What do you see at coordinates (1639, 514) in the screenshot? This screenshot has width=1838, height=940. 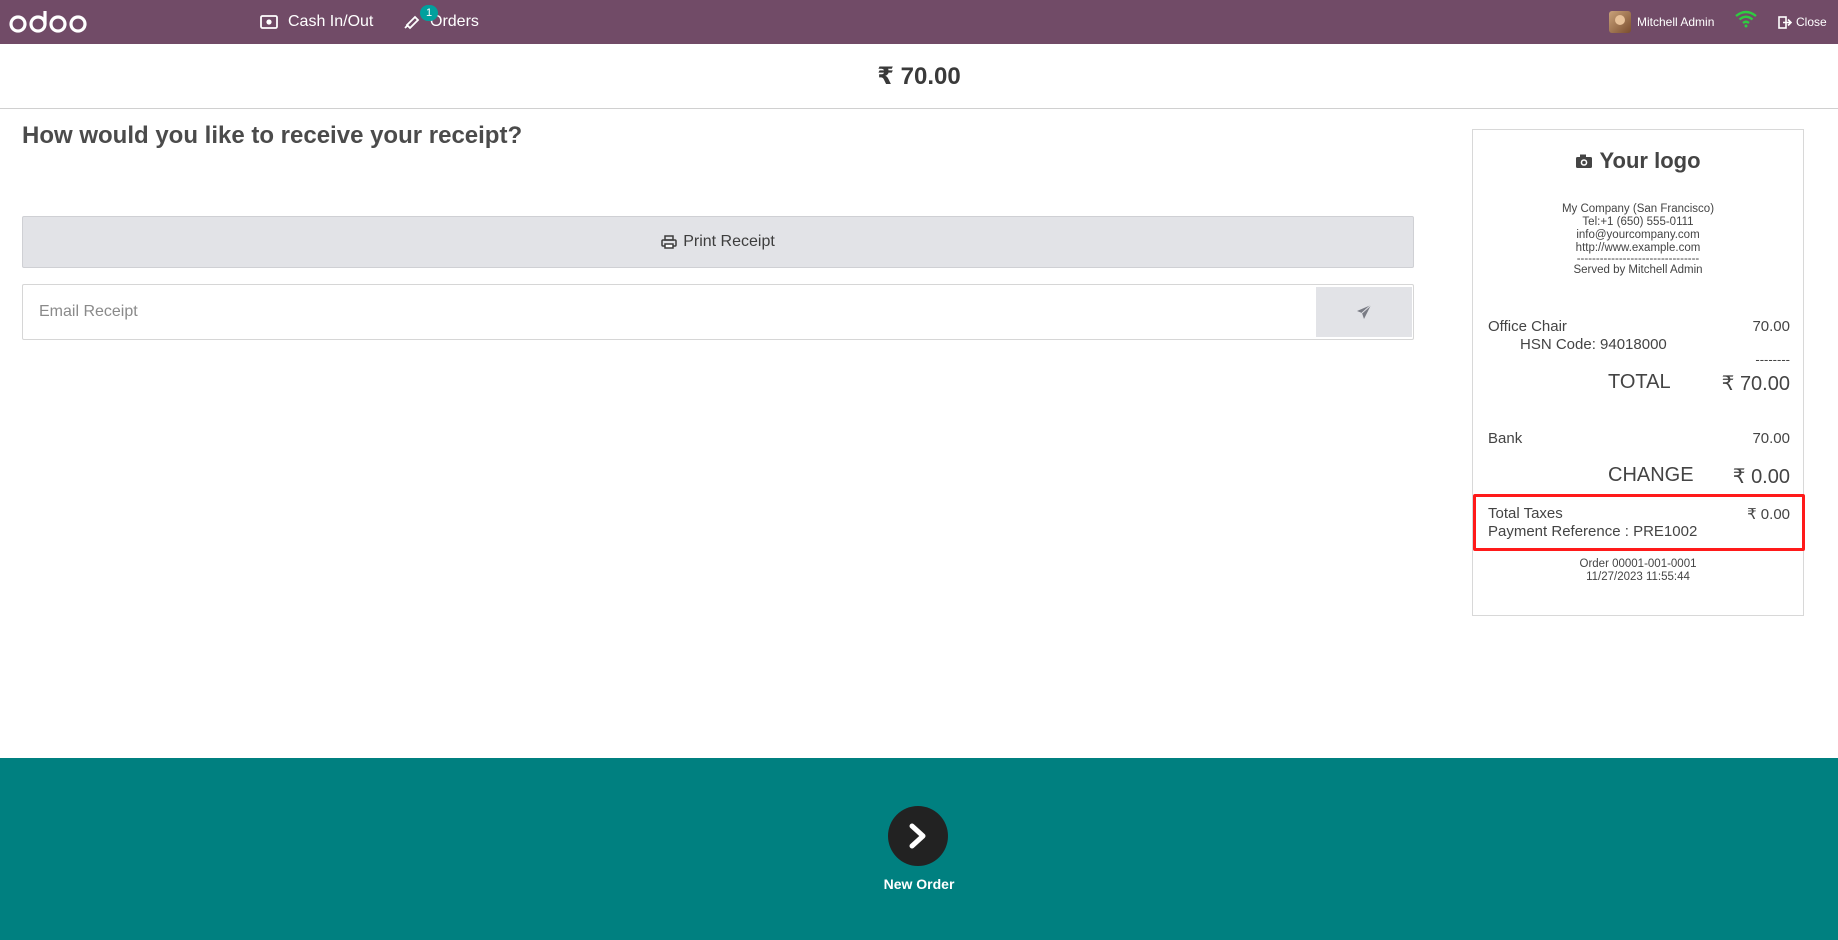 I see `taxes-row: Total Taxes ₹ 0.00` at bounding box center [1639, 514].